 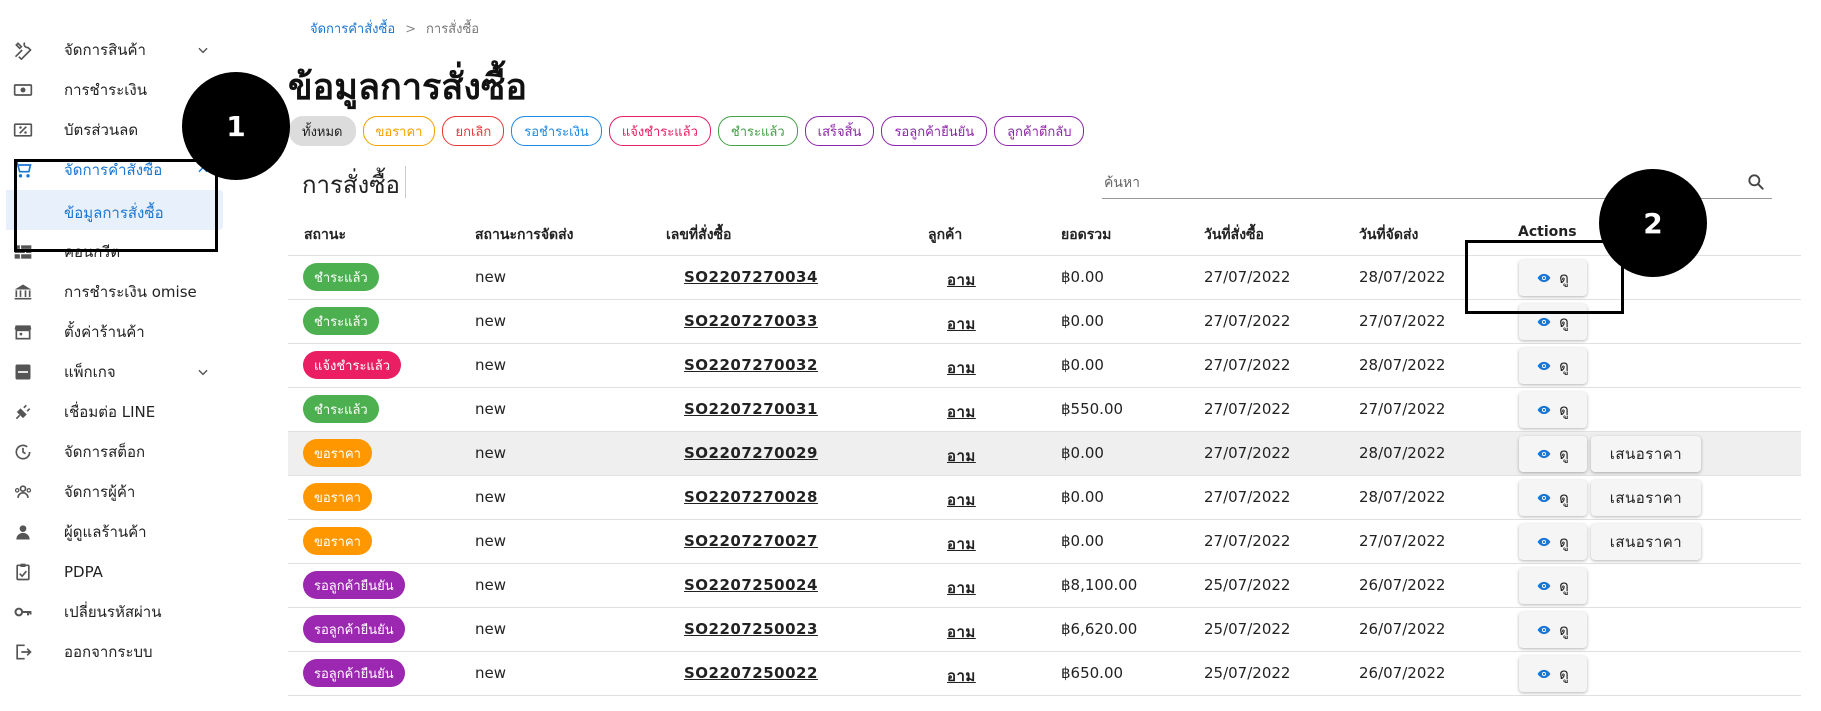 I want to click on status-badge: ขอราคา, so click(x=337, y=453).